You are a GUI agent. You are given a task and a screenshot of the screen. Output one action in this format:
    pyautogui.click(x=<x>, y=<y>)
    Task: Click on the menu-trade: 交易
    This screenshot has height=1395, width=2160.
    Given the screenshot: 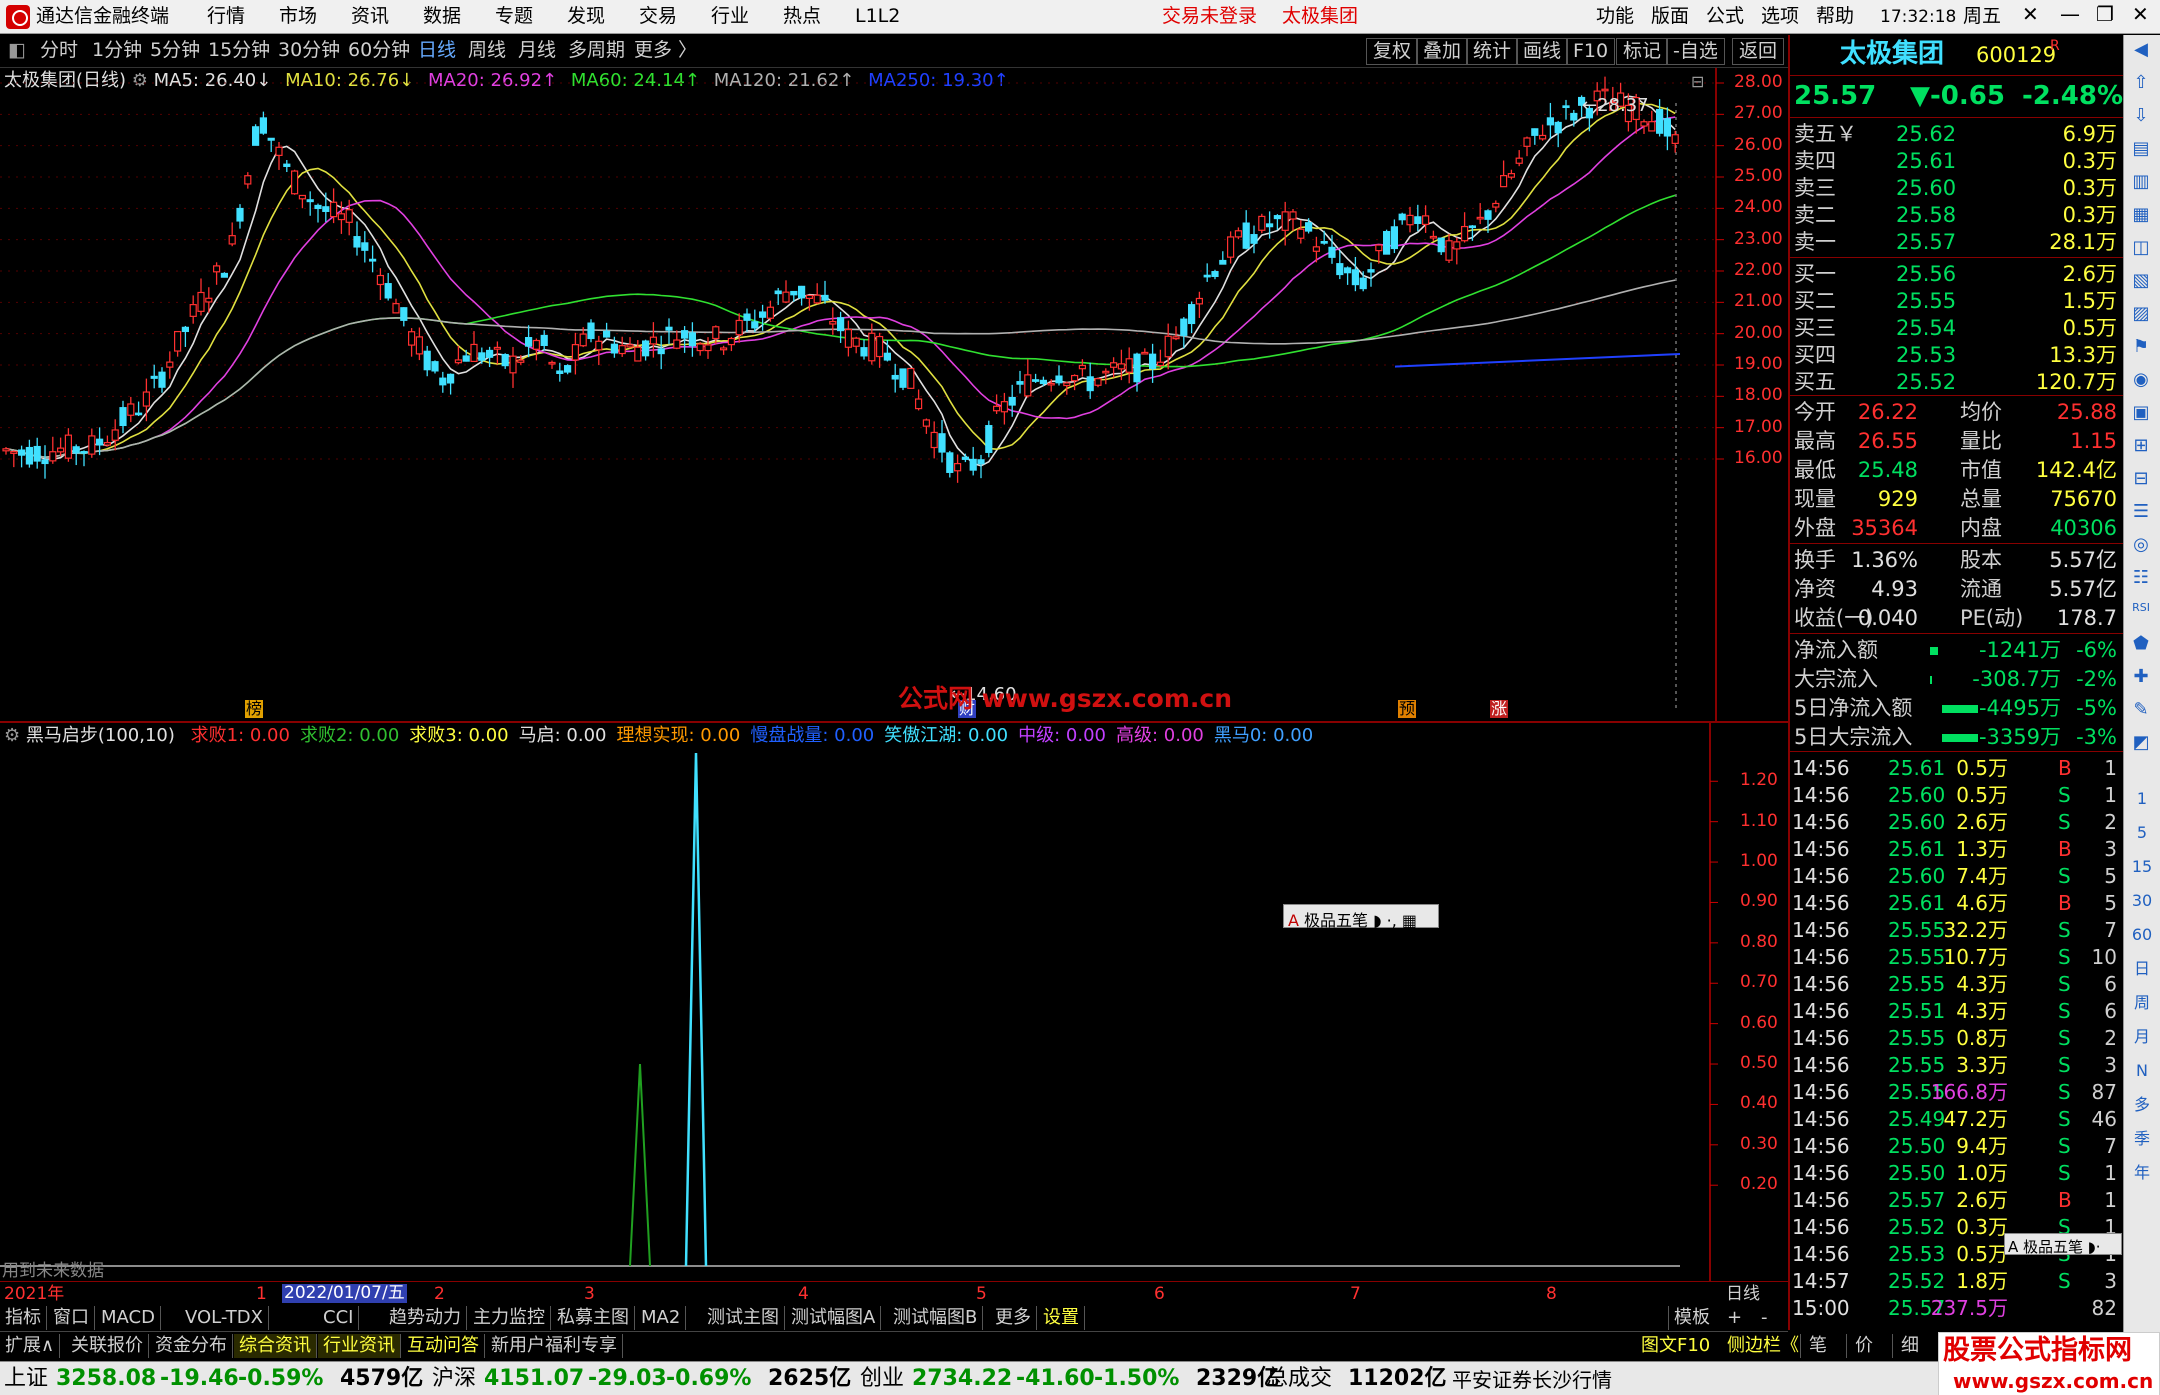 What is the action you would take?
    pyautogui.click(x=658, y=16)
    